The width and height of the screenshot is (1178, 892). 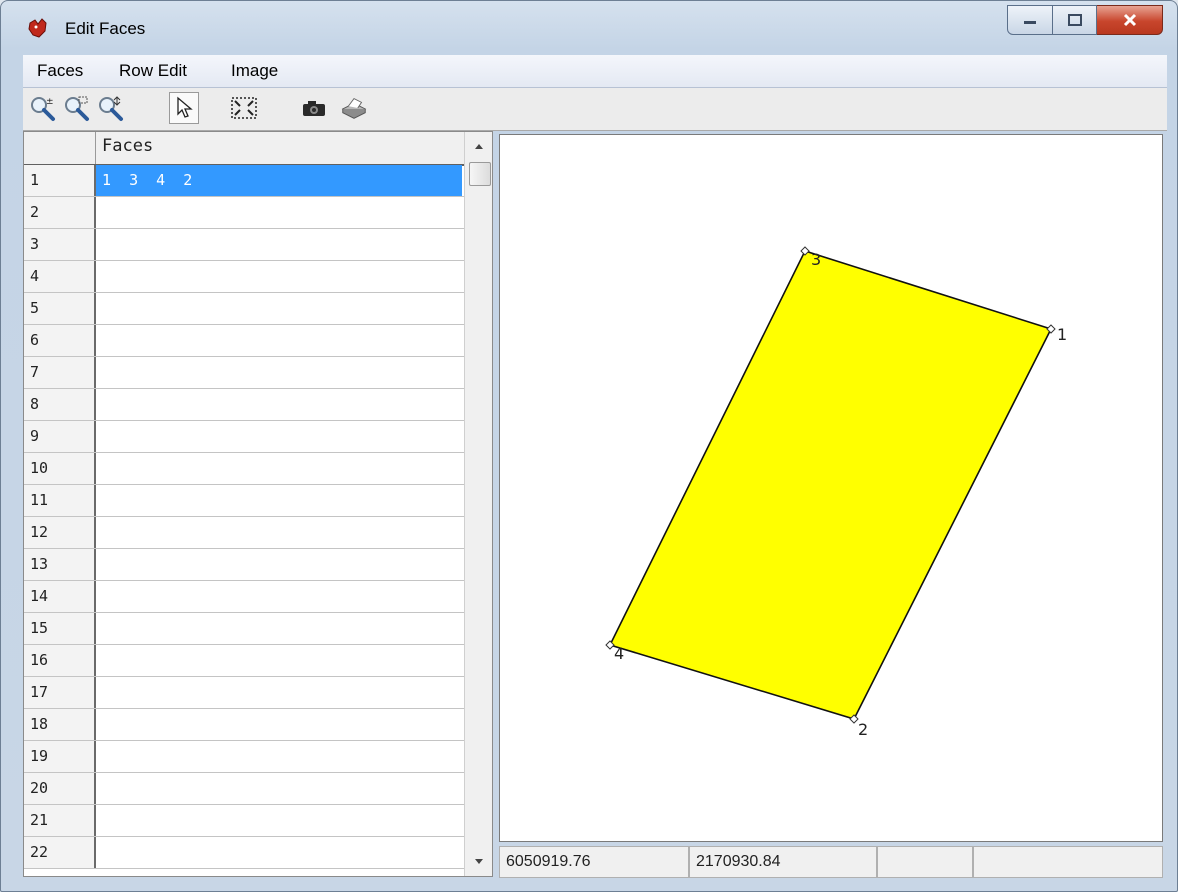 I want to click on row-number-header: 22, so click(x=60, y=852).